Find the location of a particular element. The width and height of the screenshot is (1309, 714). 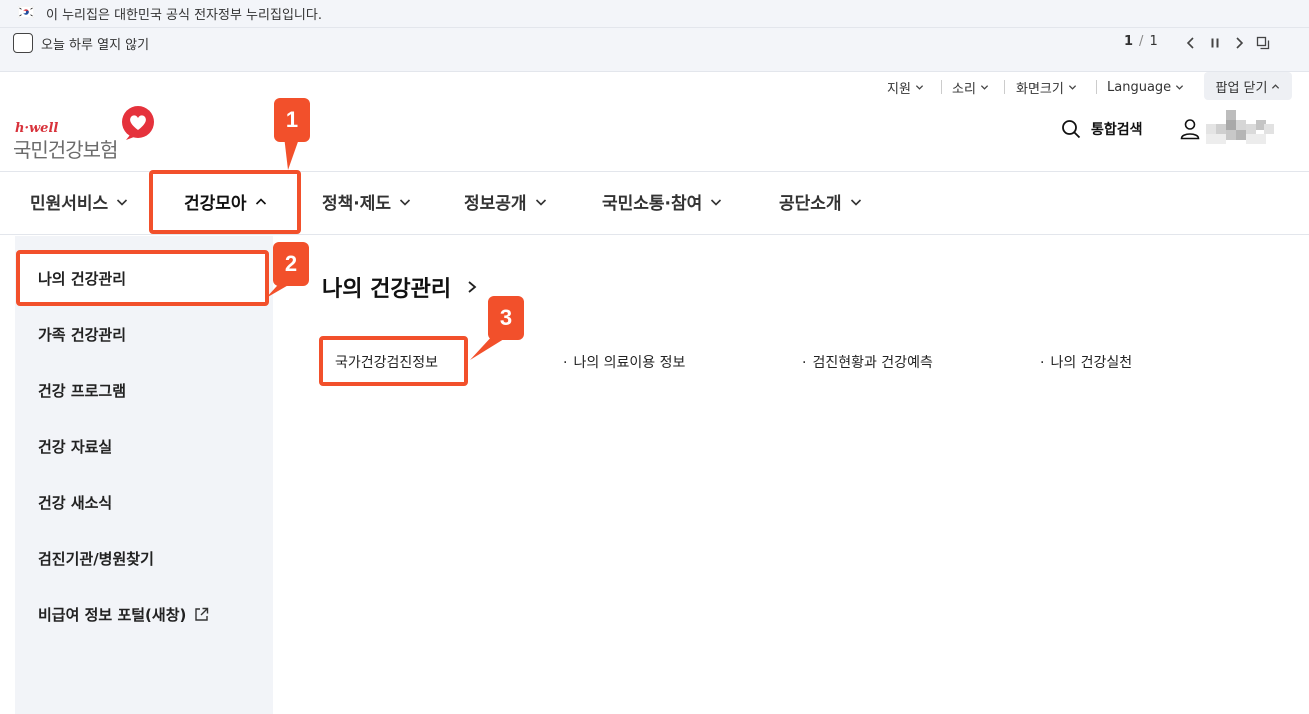

next-icon is located at coordinates (1239, 43).